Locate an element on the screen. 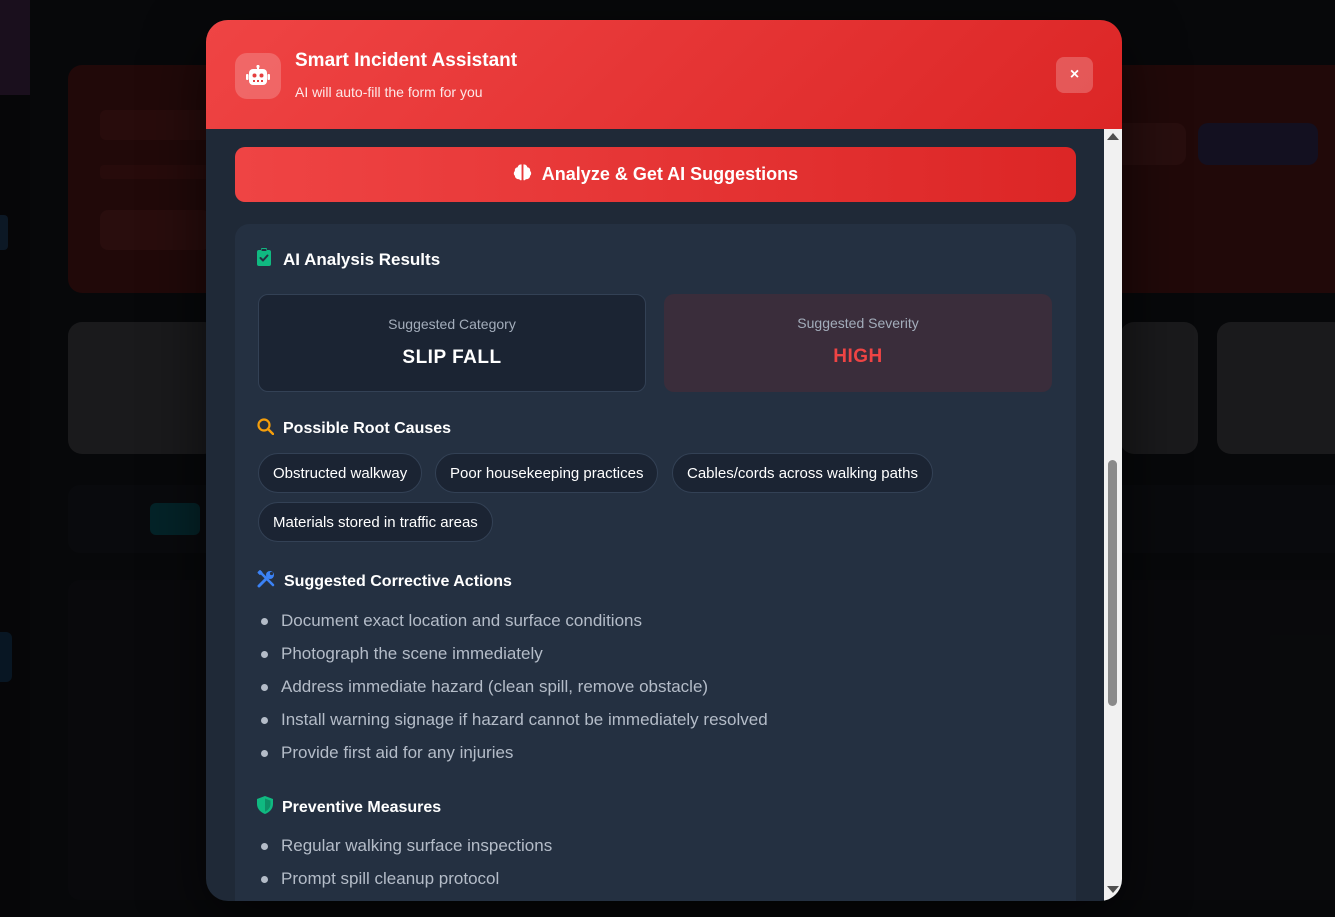 The width and height of the screenshot is (1335, 917). modal-scrollbar is located at coordinates (1113, 515).